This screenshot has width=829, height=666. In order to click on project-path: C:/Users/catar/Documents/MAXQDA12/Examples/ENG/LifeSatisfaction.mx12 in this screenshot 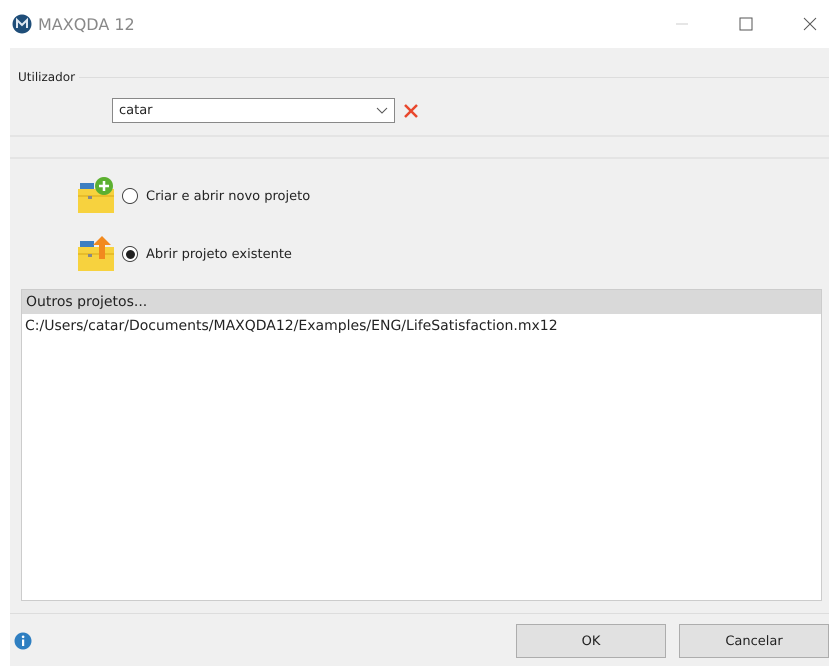, I will do `click(421, 326)`.